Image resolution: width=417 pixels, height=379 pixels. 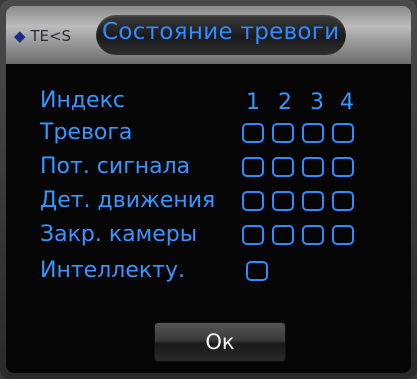 I want to click on channel-column-2: 2, so click(x=285, y=102).